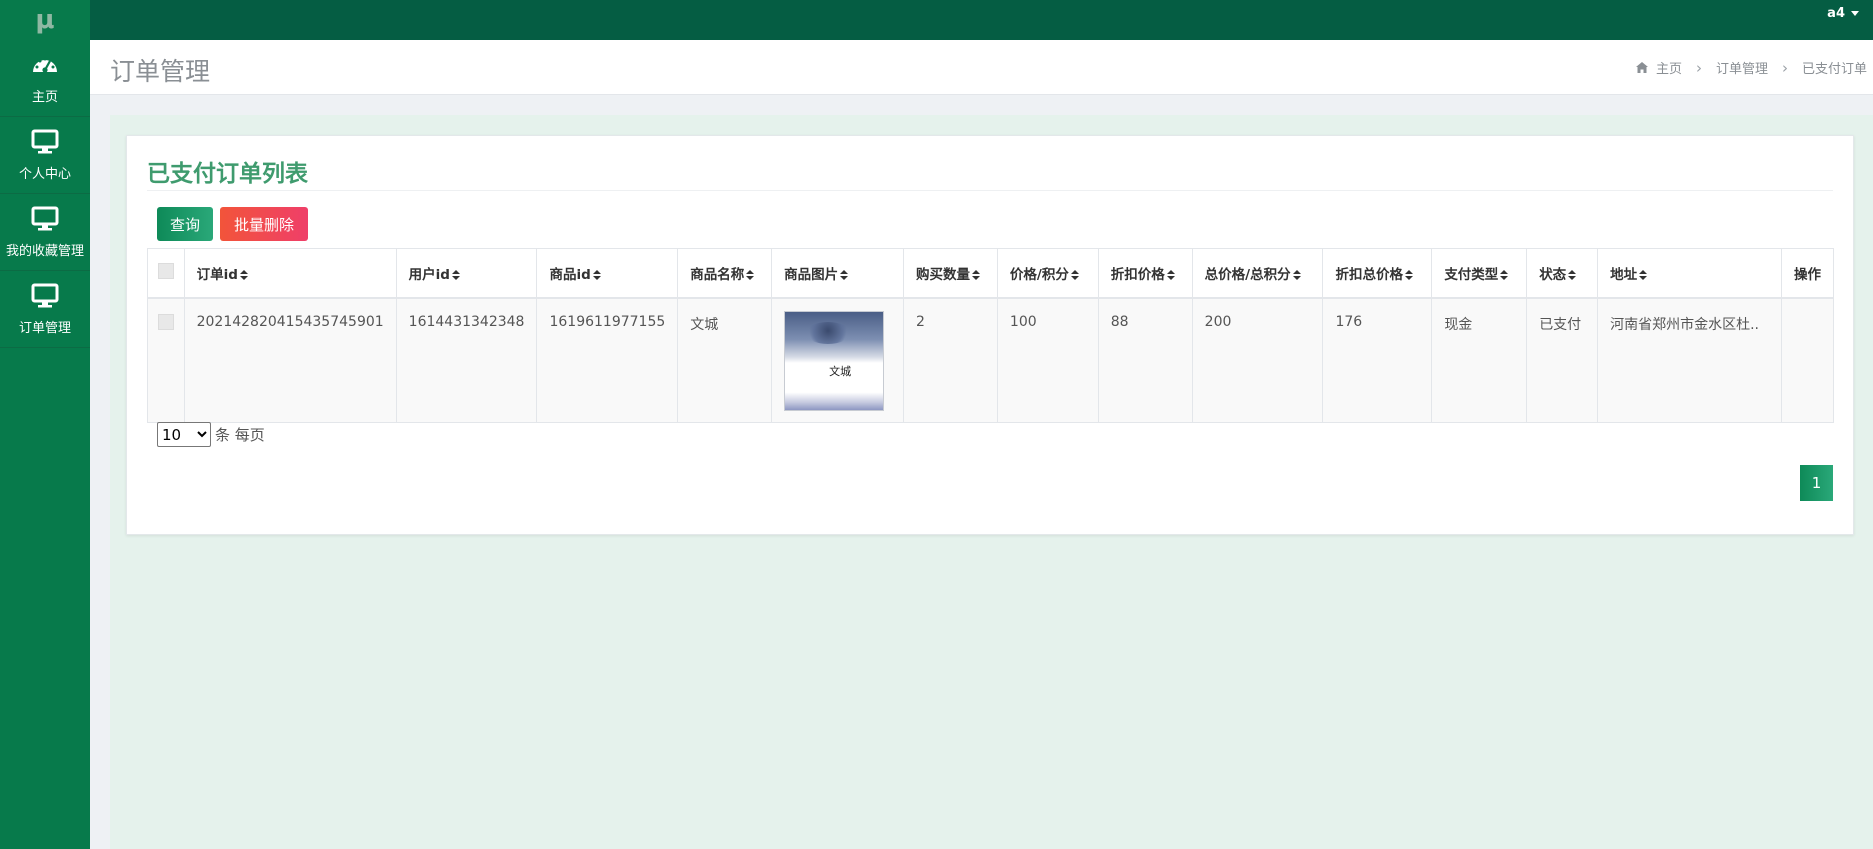 Image resolution: width=1873 pixels, height=849 pixels. I want to click on product-image: 文城, so click(834, 360).